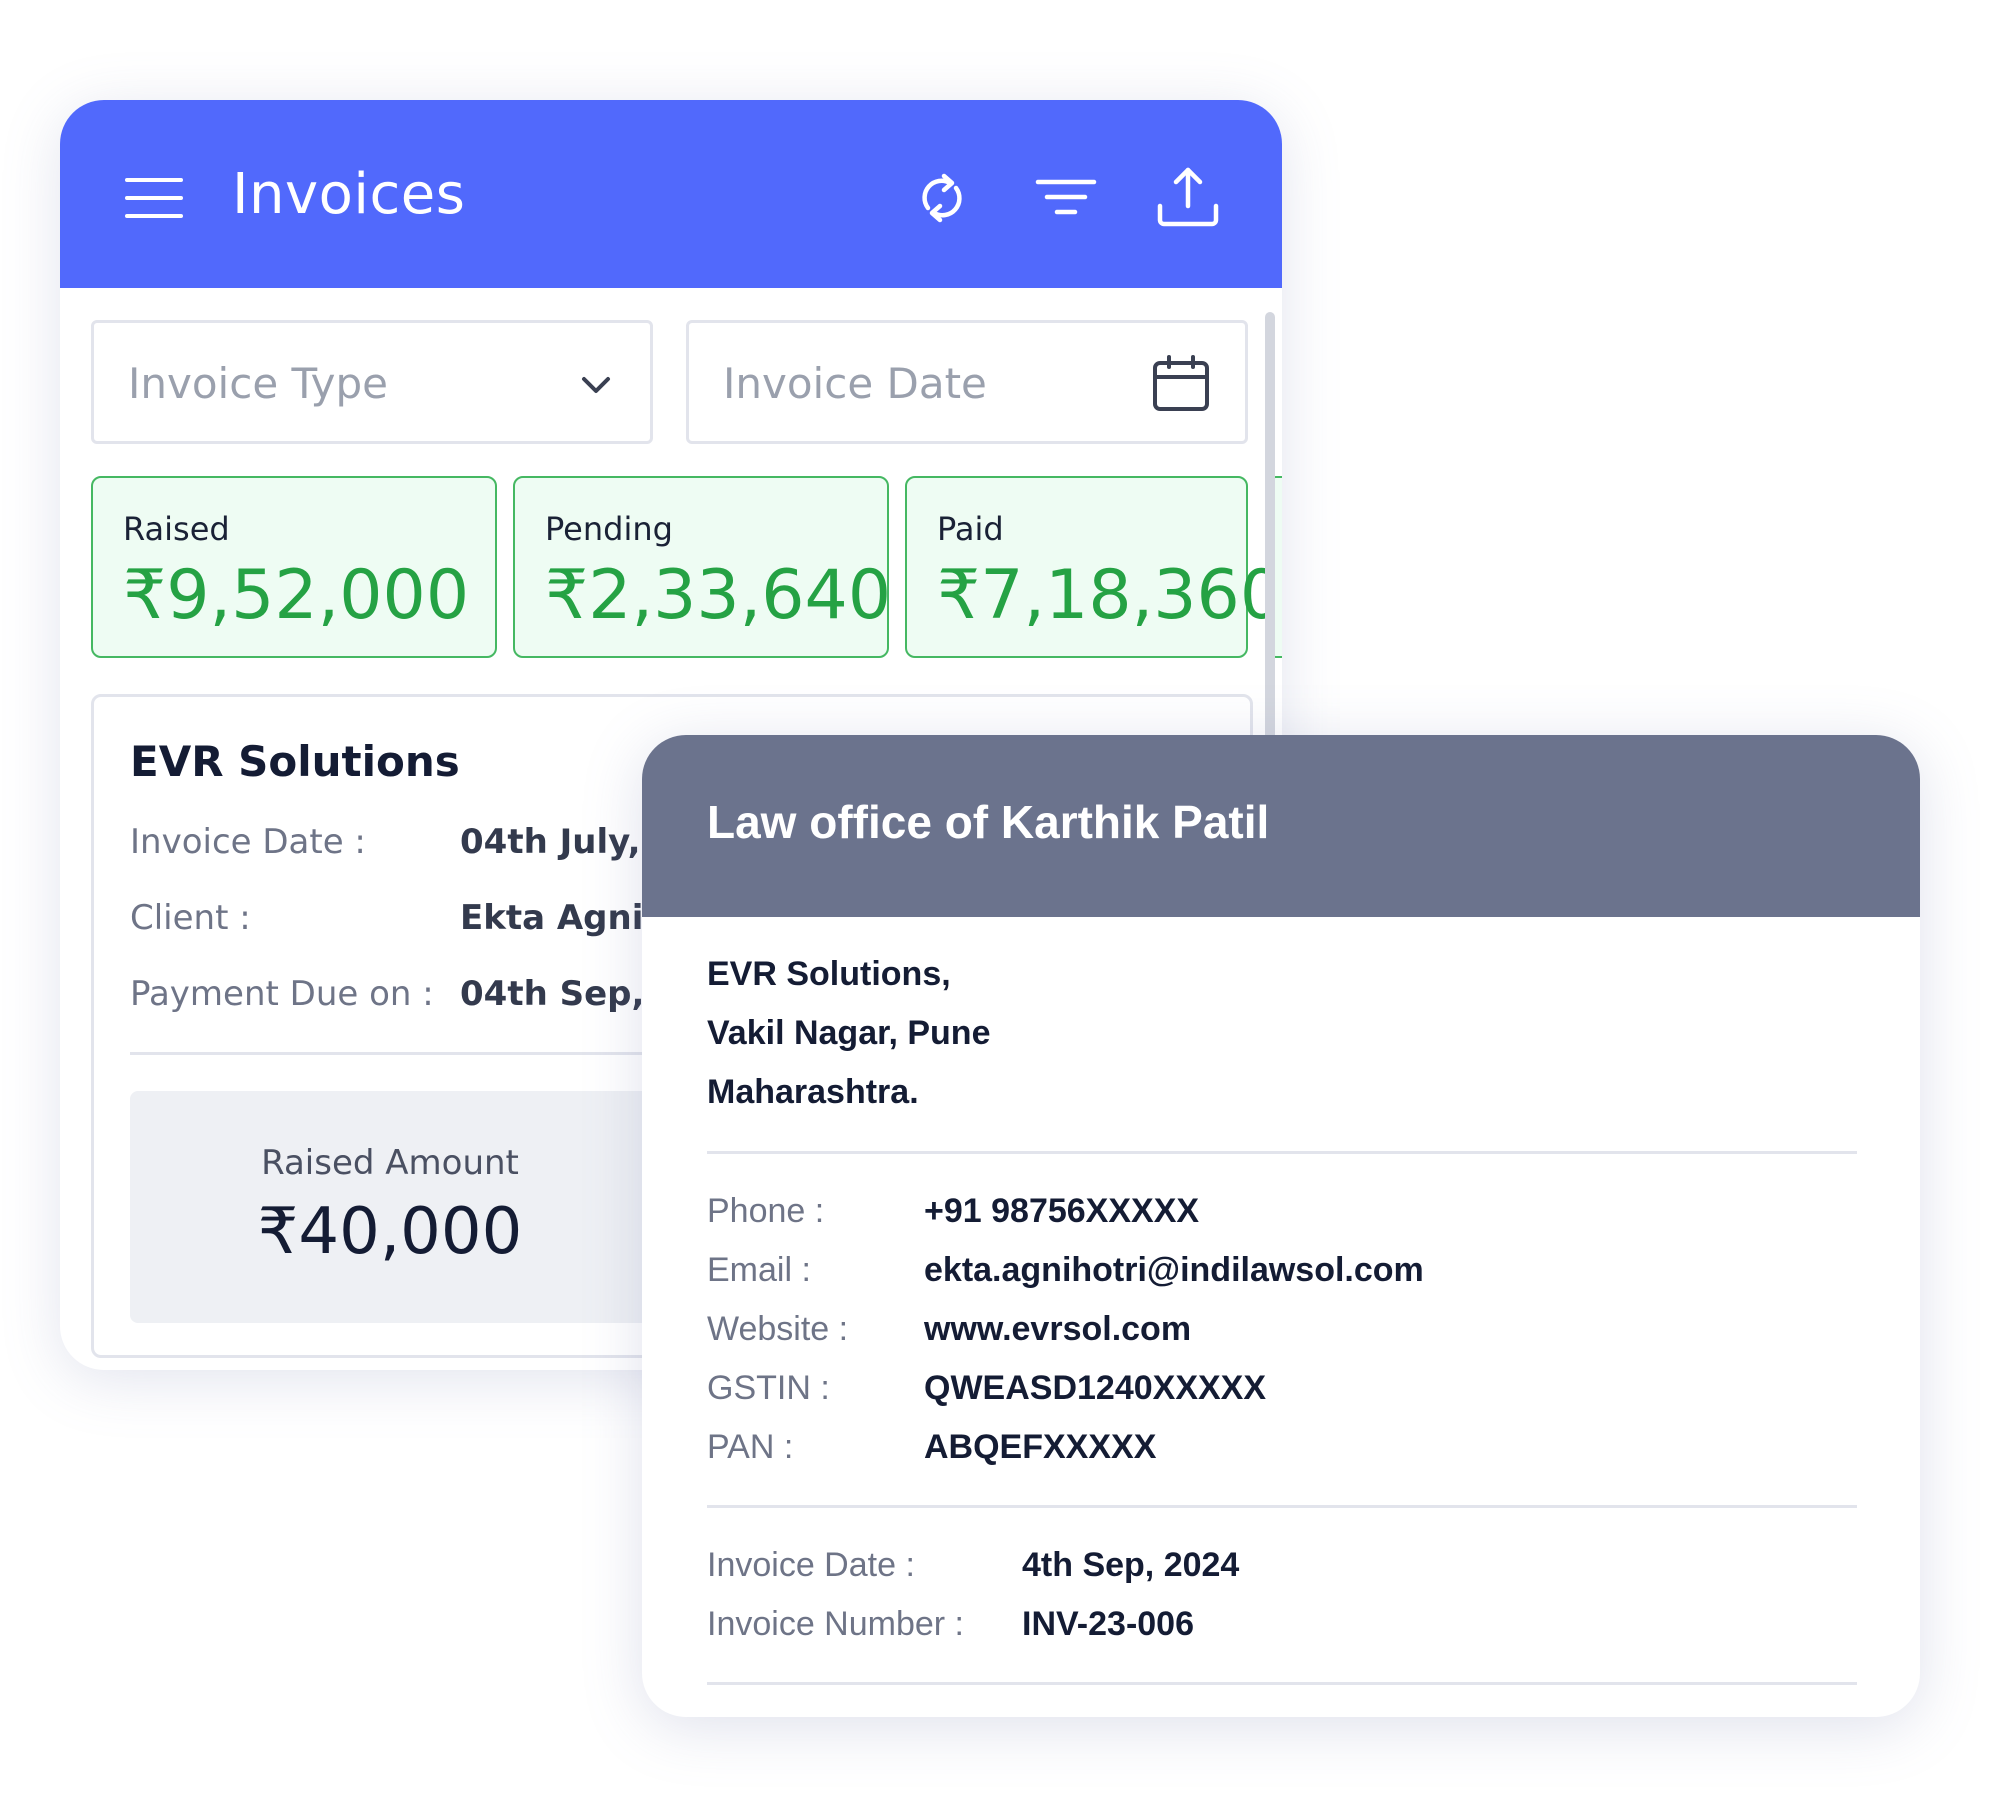 This screenshot has width=2000, height=1803. I want to click on row-key: PAN :, so click(750, 1447).